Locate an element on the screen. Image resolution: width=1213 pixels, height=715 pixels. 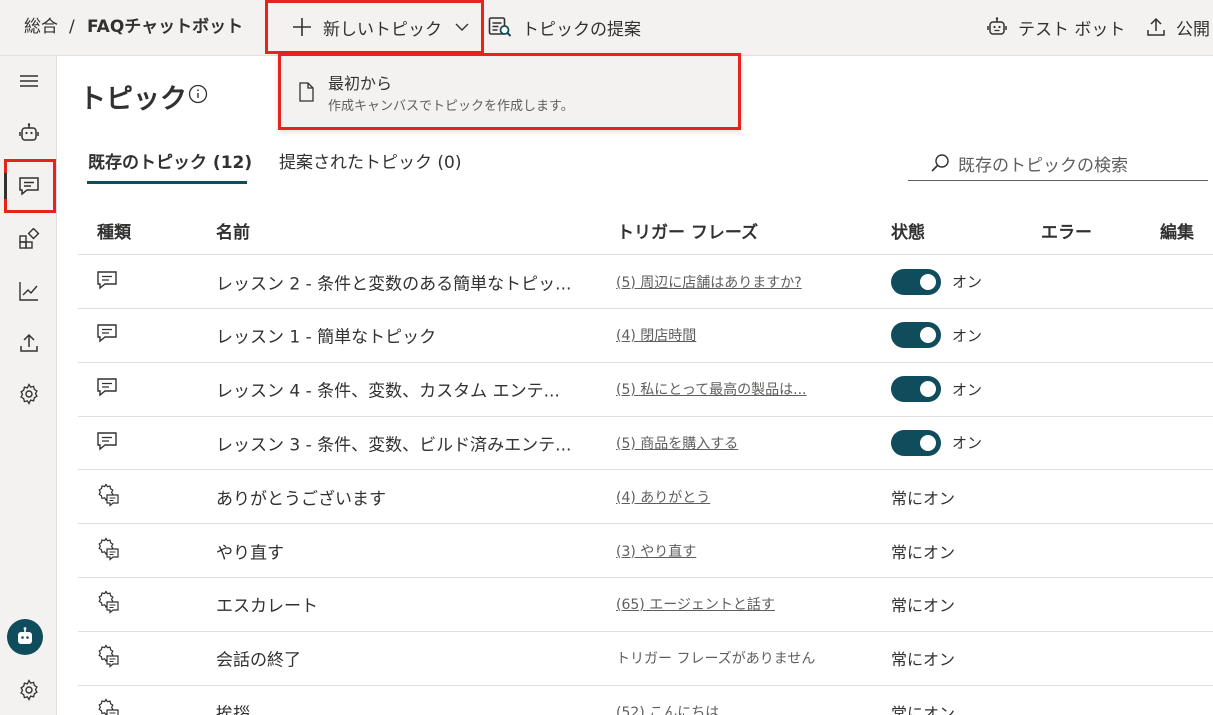
avatar is located at coordinates (25, 637).